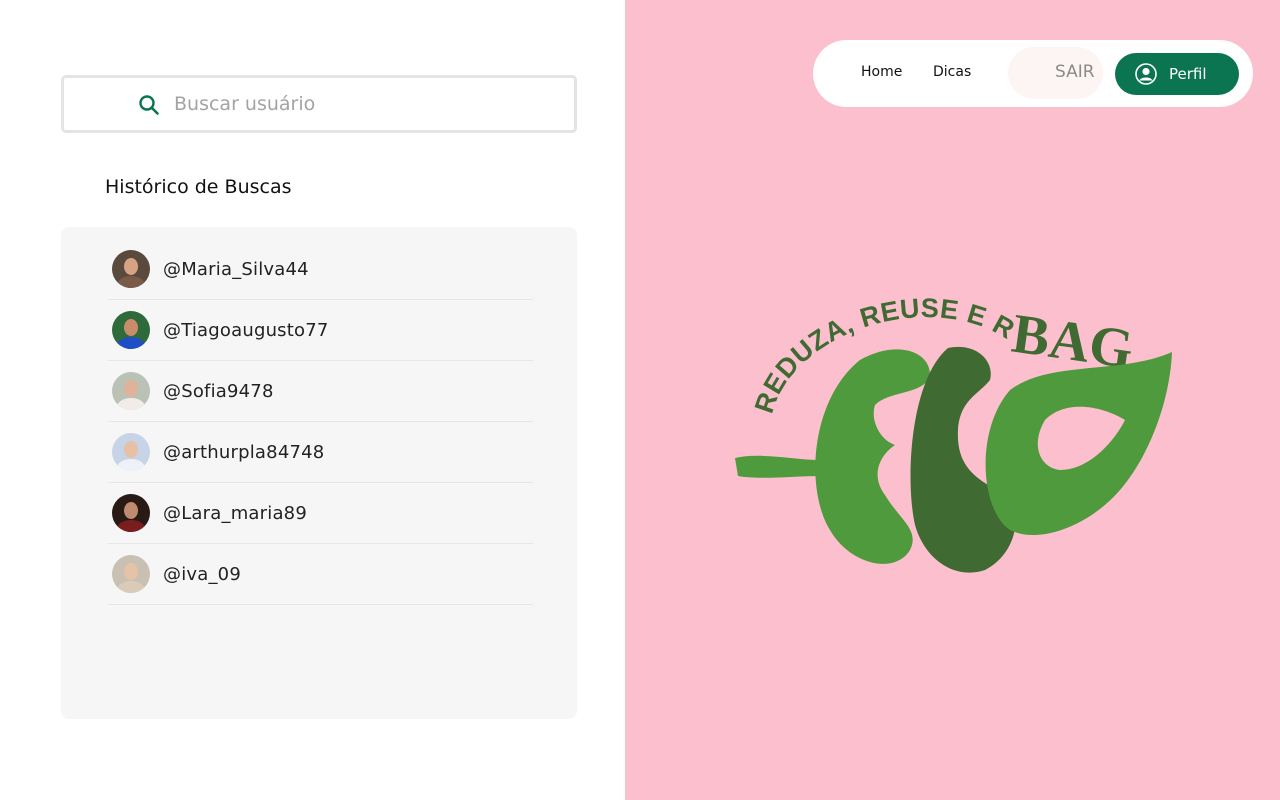 This screenshot has width=1280, height=800. What do you see at coordinates (946, 426) in the screenshot?
I see `eco-bag-logo: REDUZA, REUSE E RECICLE BAG` at bounding box center [946, 426].